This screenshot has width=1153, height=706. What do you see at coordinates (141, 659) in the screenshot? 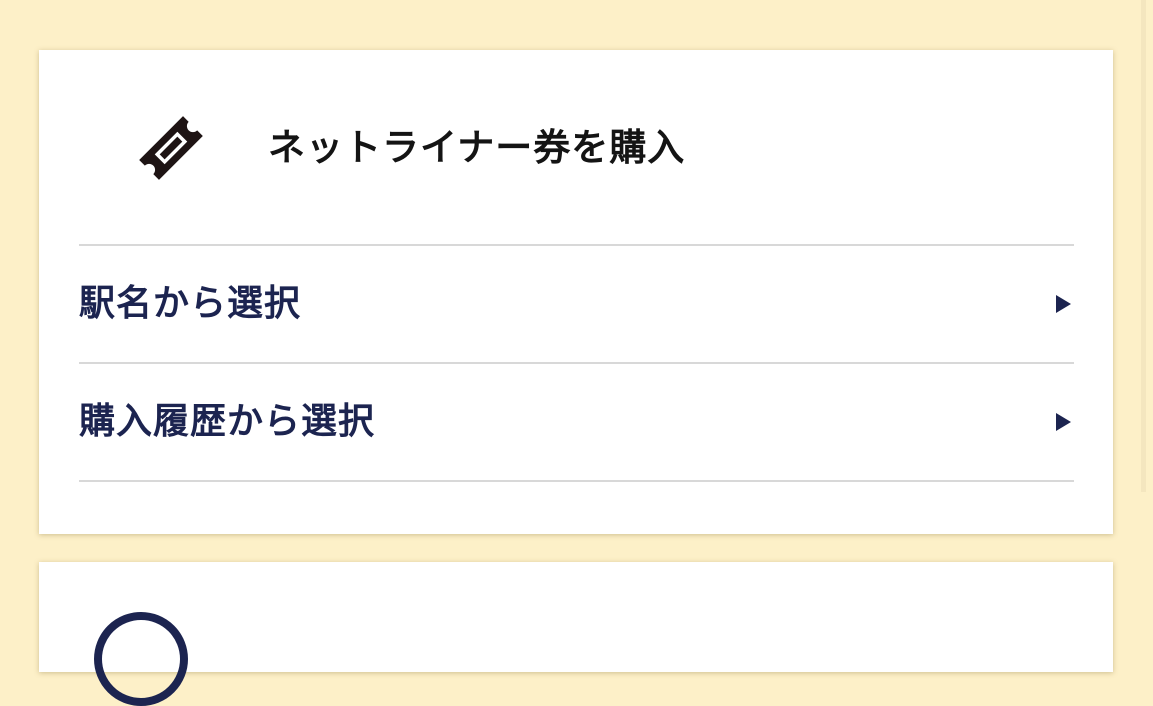
I see `circle-icon` at bounding box center [141, 659].